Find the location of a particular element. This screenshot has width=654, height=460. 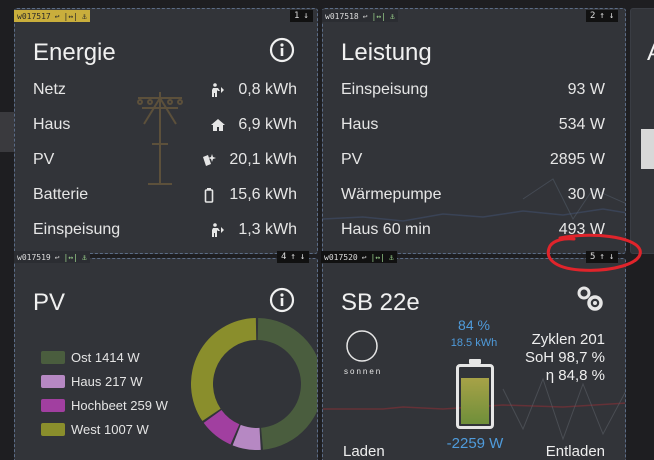

energie-row-haus: Haus 6,9 kWh is located at coordinates (165, 125).